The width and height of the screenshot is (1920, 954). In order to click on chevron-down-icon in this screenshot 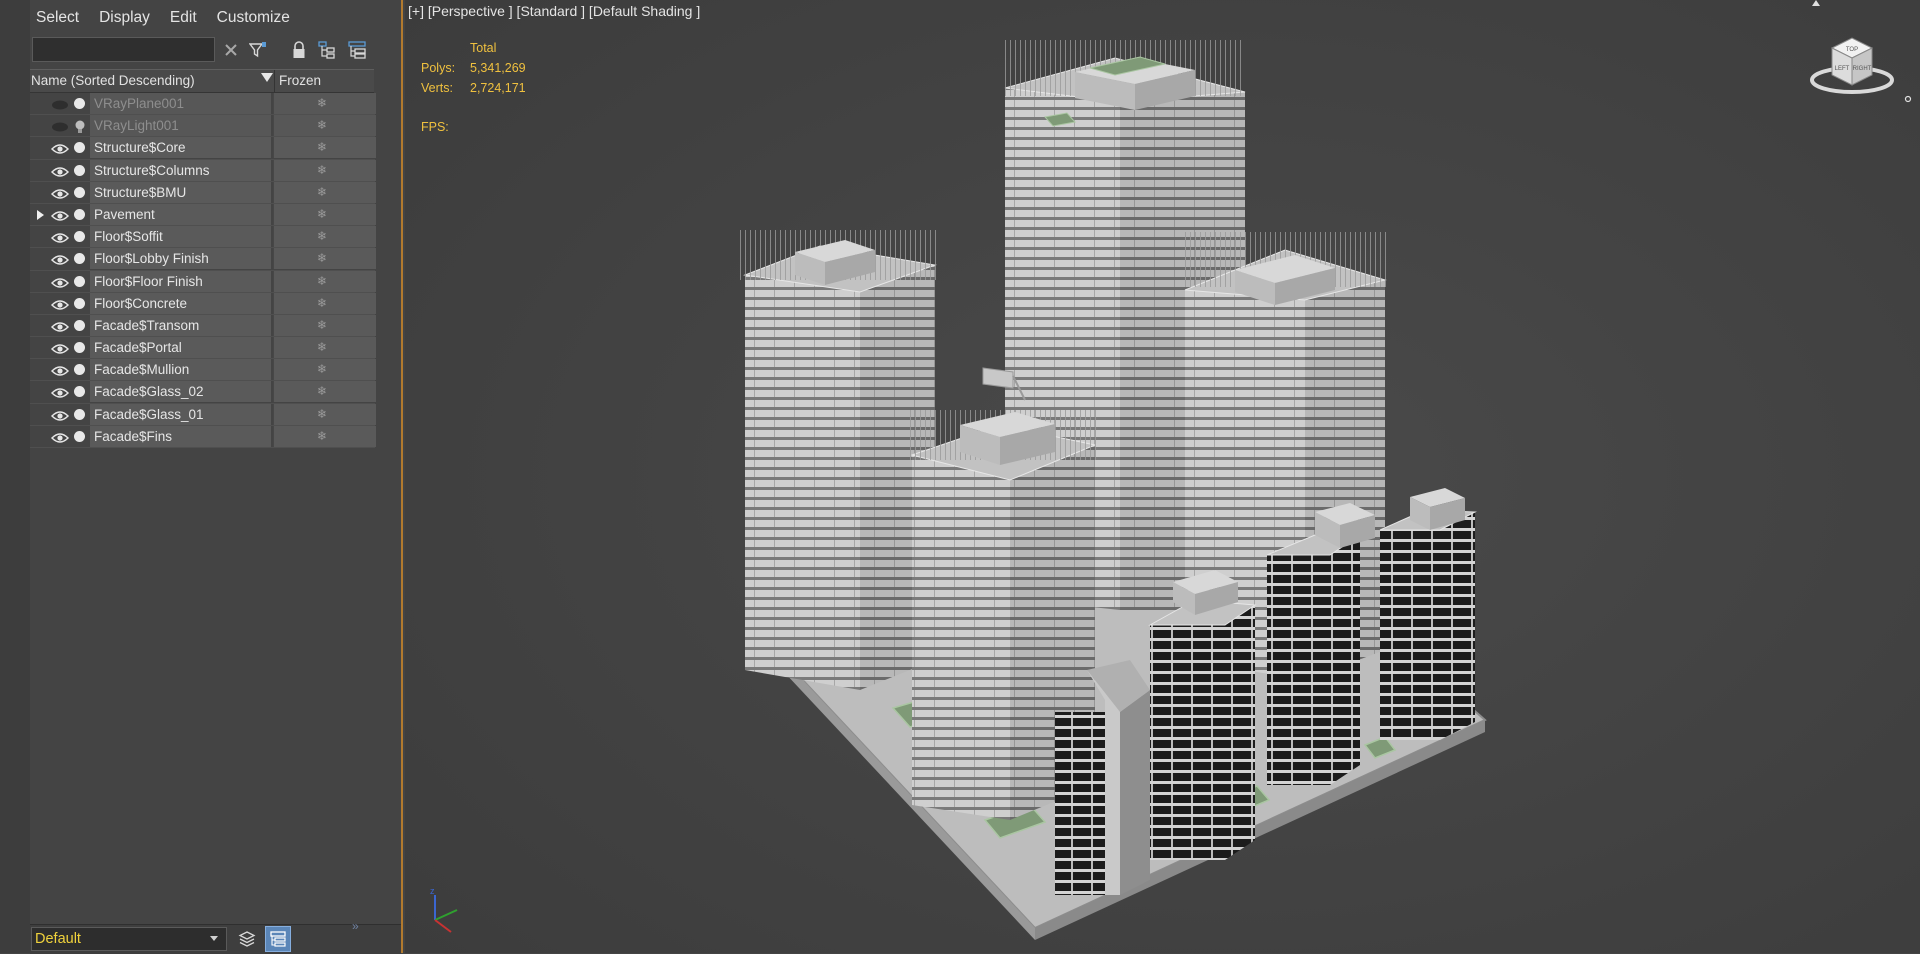, I will do `click(214, 938)`.